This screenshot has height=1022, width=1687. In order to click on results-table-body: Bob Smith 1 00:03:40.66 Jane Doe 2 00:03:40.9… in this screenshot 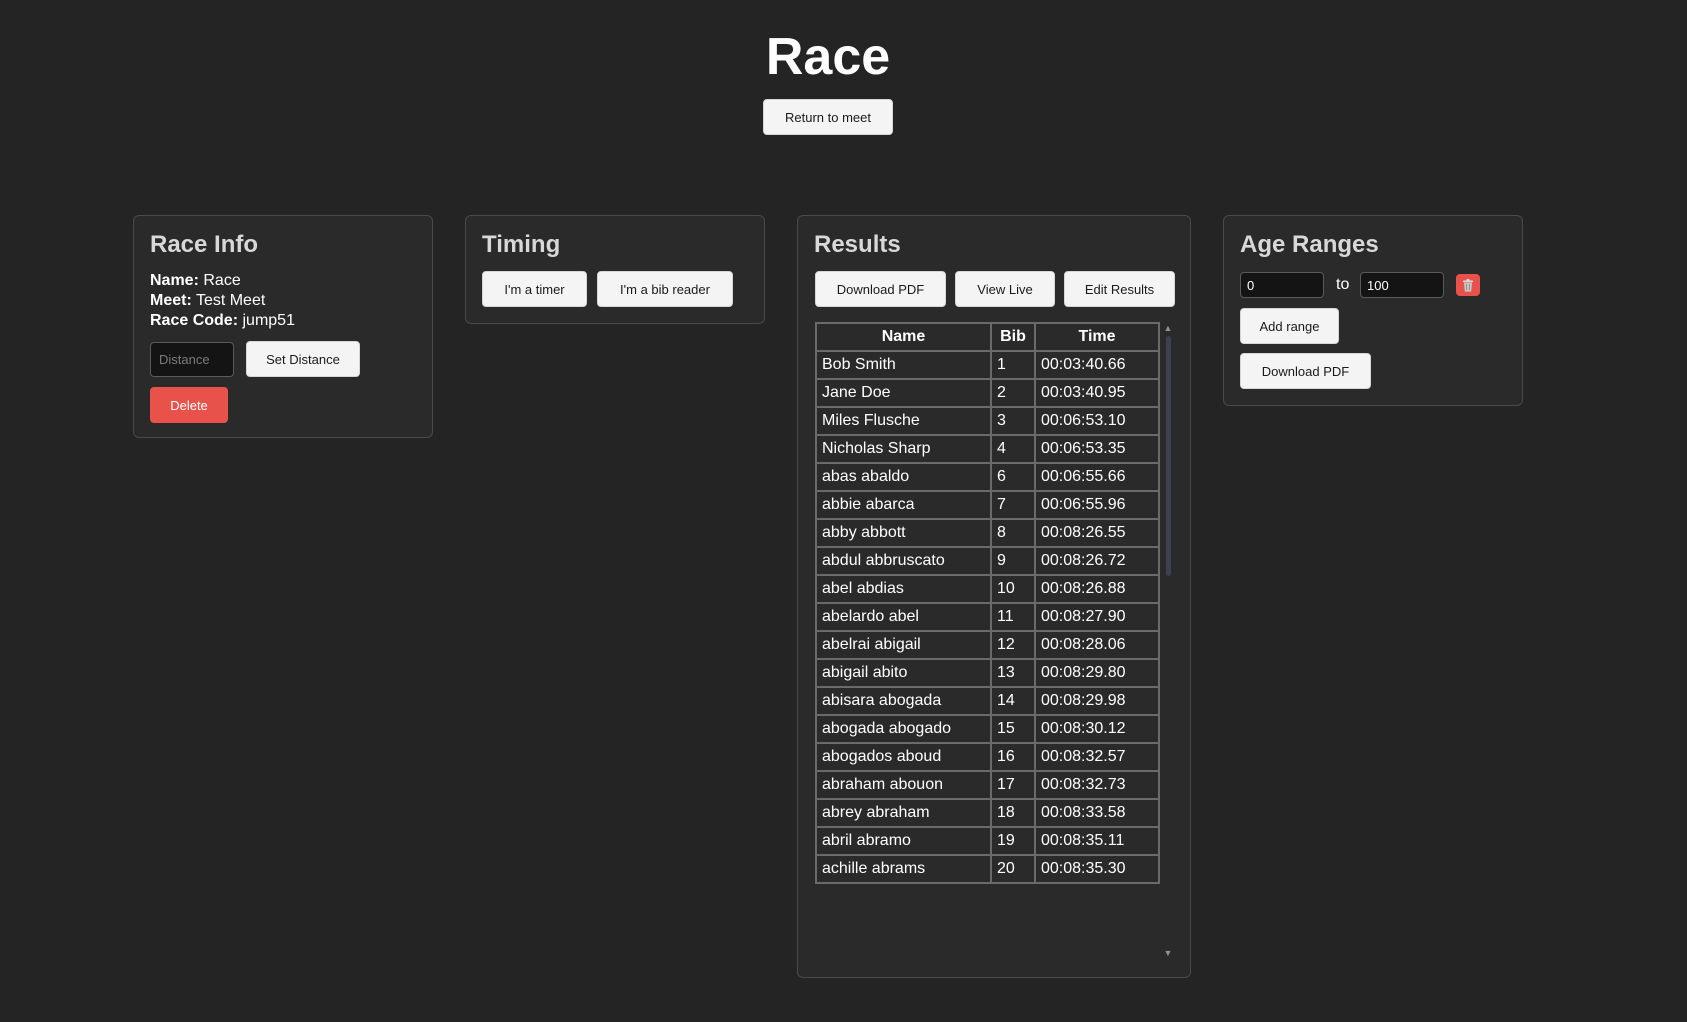, I will do `click(987, 617)`.